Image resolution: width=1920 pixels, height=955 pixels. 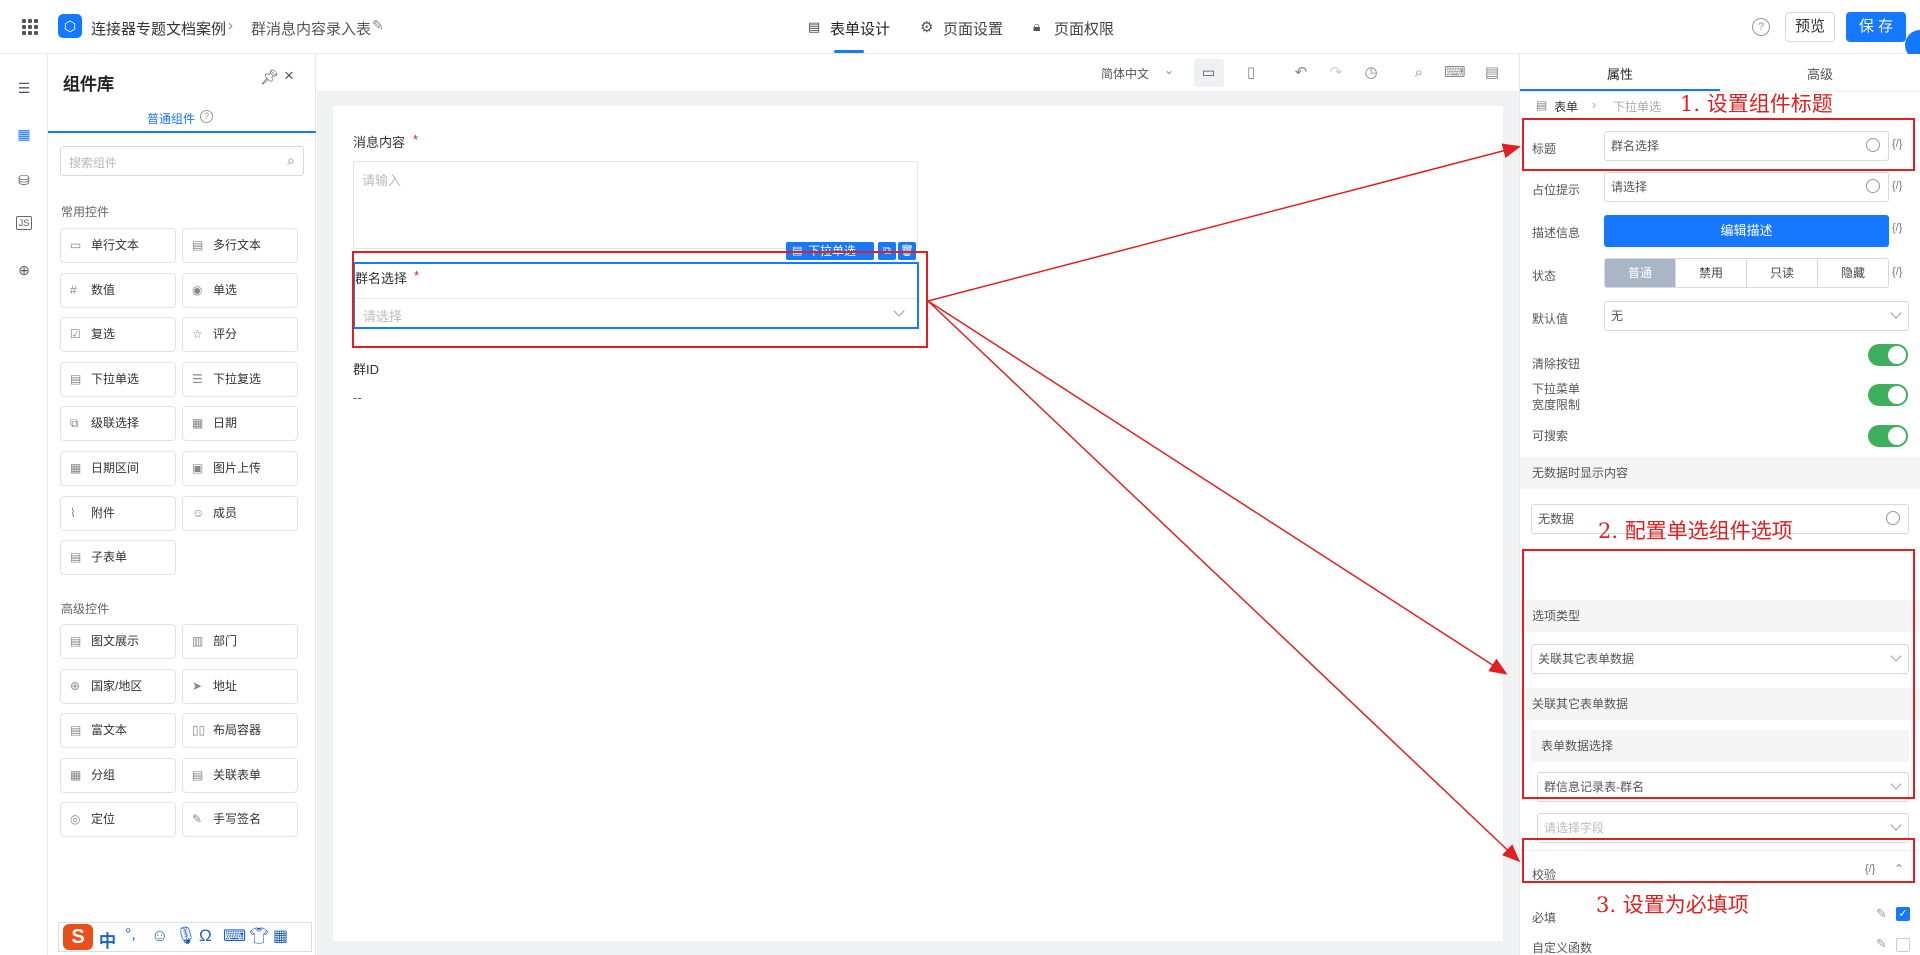 I want to click on annotation-label-1: 1. 设置组件标题, so click(x=1756, y=104).